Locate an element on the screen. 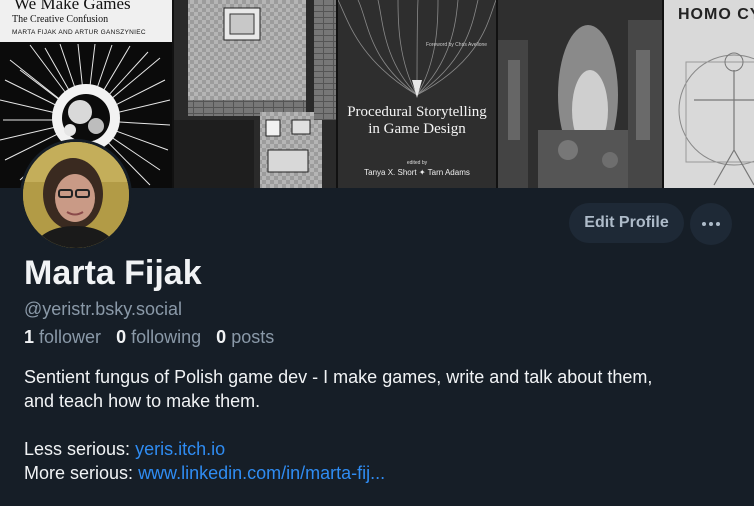 This screenshot has width=754, height=506. pixel-map-illustration is located at coordinates (255, 94).